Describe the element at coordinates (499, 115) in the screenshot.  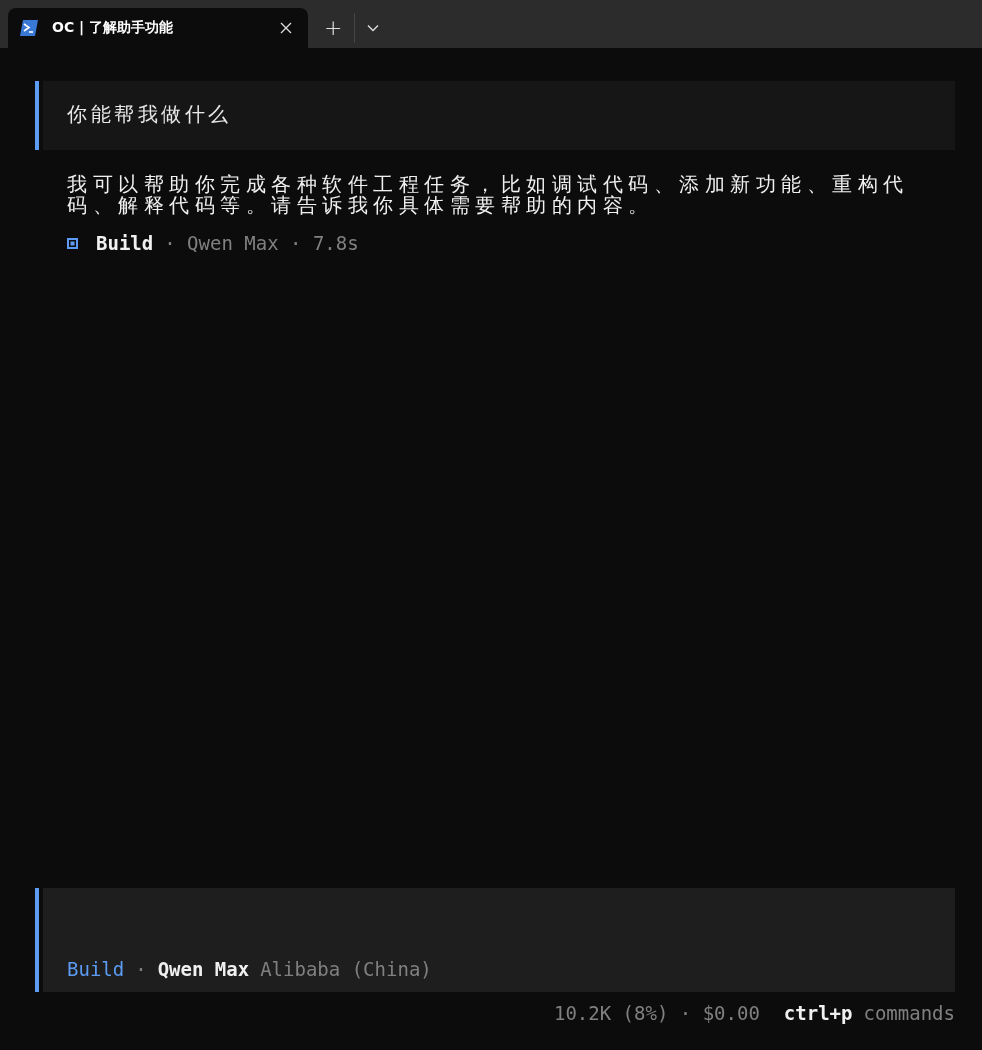
I see `user-message: 你能帮我做什么` at that location.